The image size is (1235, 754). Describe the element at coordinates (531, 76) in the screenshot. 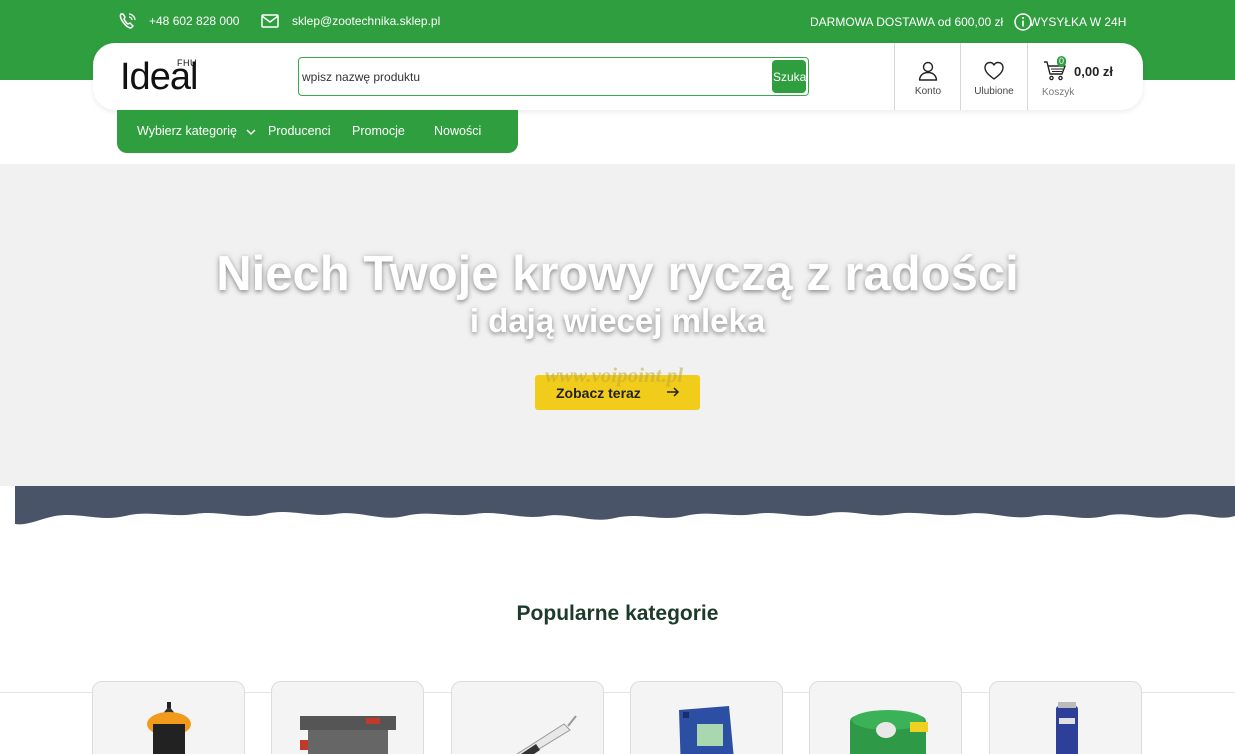

I see `search-input` at that location.